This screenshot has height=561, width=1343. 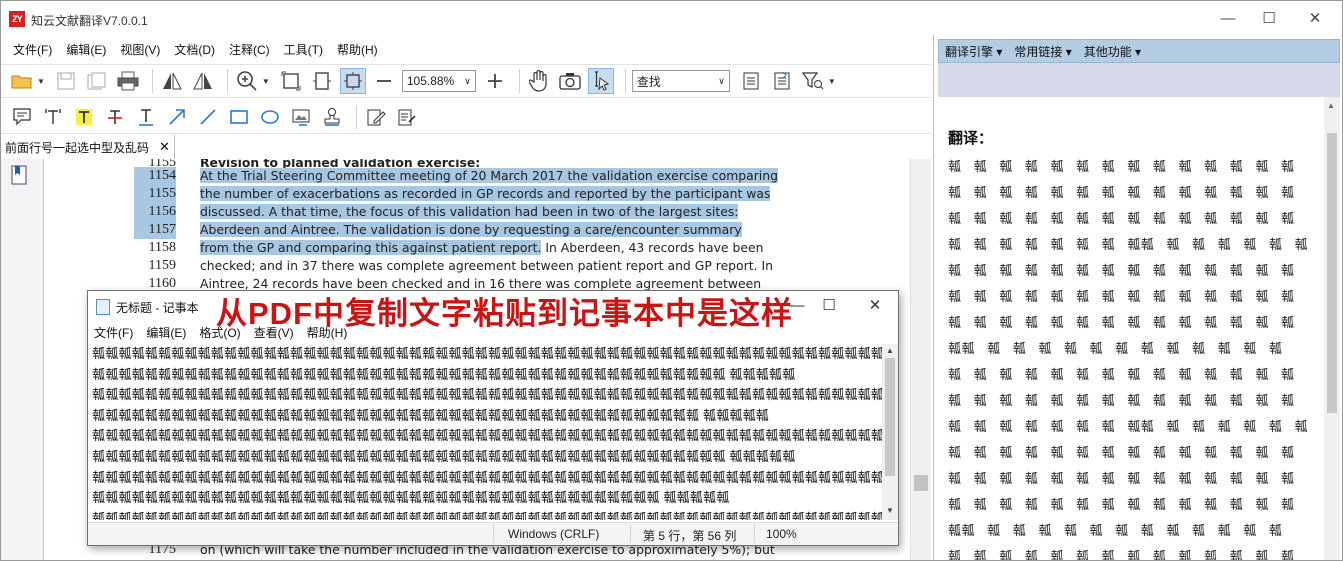 What do you see at coordinates (172, 81) in the screenshot?
I see `flip-horizontal-icon` at bounding box center [172, 81].